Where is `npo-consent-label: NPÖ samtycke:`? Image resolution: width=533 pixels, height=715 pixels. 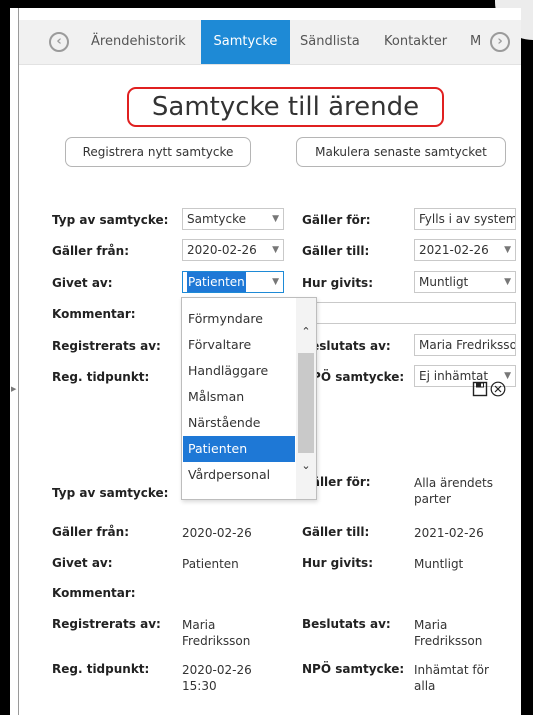
npo-consent-label: NPÖ samtycke: is located at coordinates (353, 377).